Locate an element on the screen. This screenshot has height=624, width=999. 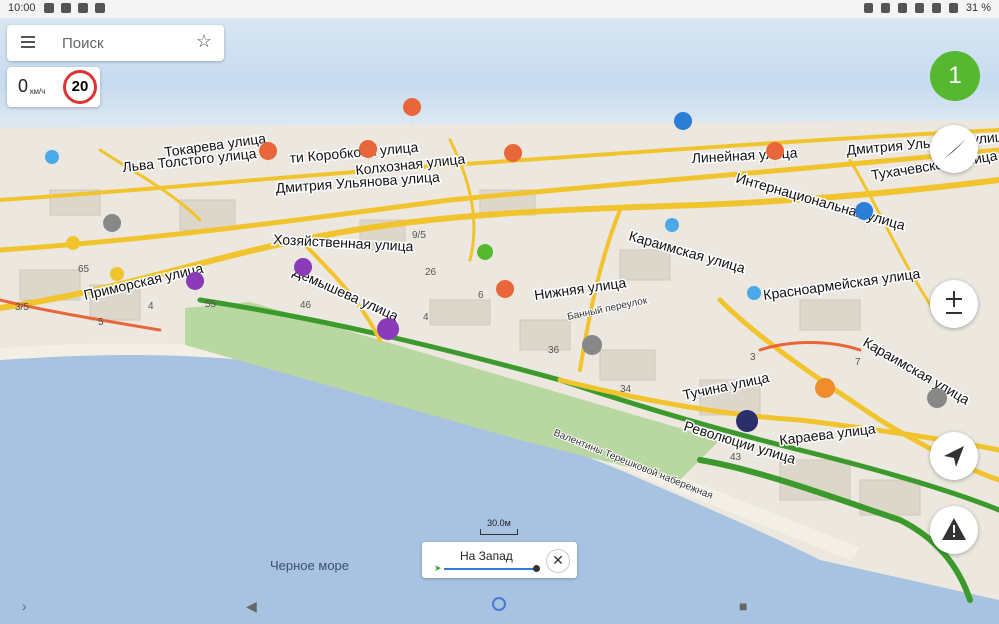
navigation-arrow-icon is located at coordinates (954, 456).